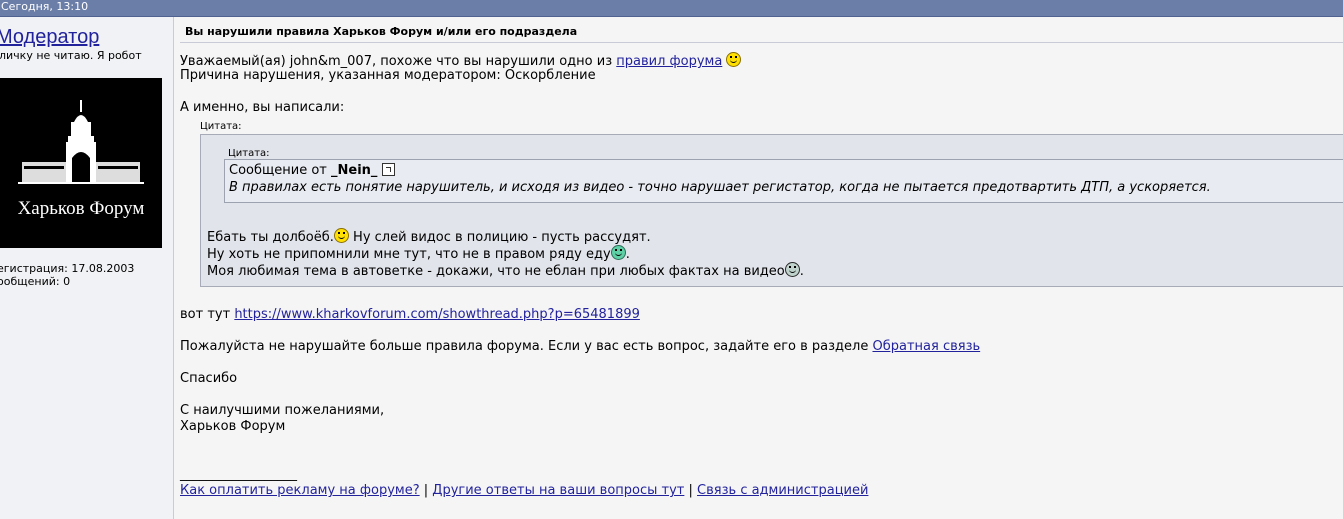 The image size is (1343, 519). What do you see at coordinates (278, 170) in the screenshot?
I see `quote-from-label: Сообщение от` at bounding box center [278, 170].